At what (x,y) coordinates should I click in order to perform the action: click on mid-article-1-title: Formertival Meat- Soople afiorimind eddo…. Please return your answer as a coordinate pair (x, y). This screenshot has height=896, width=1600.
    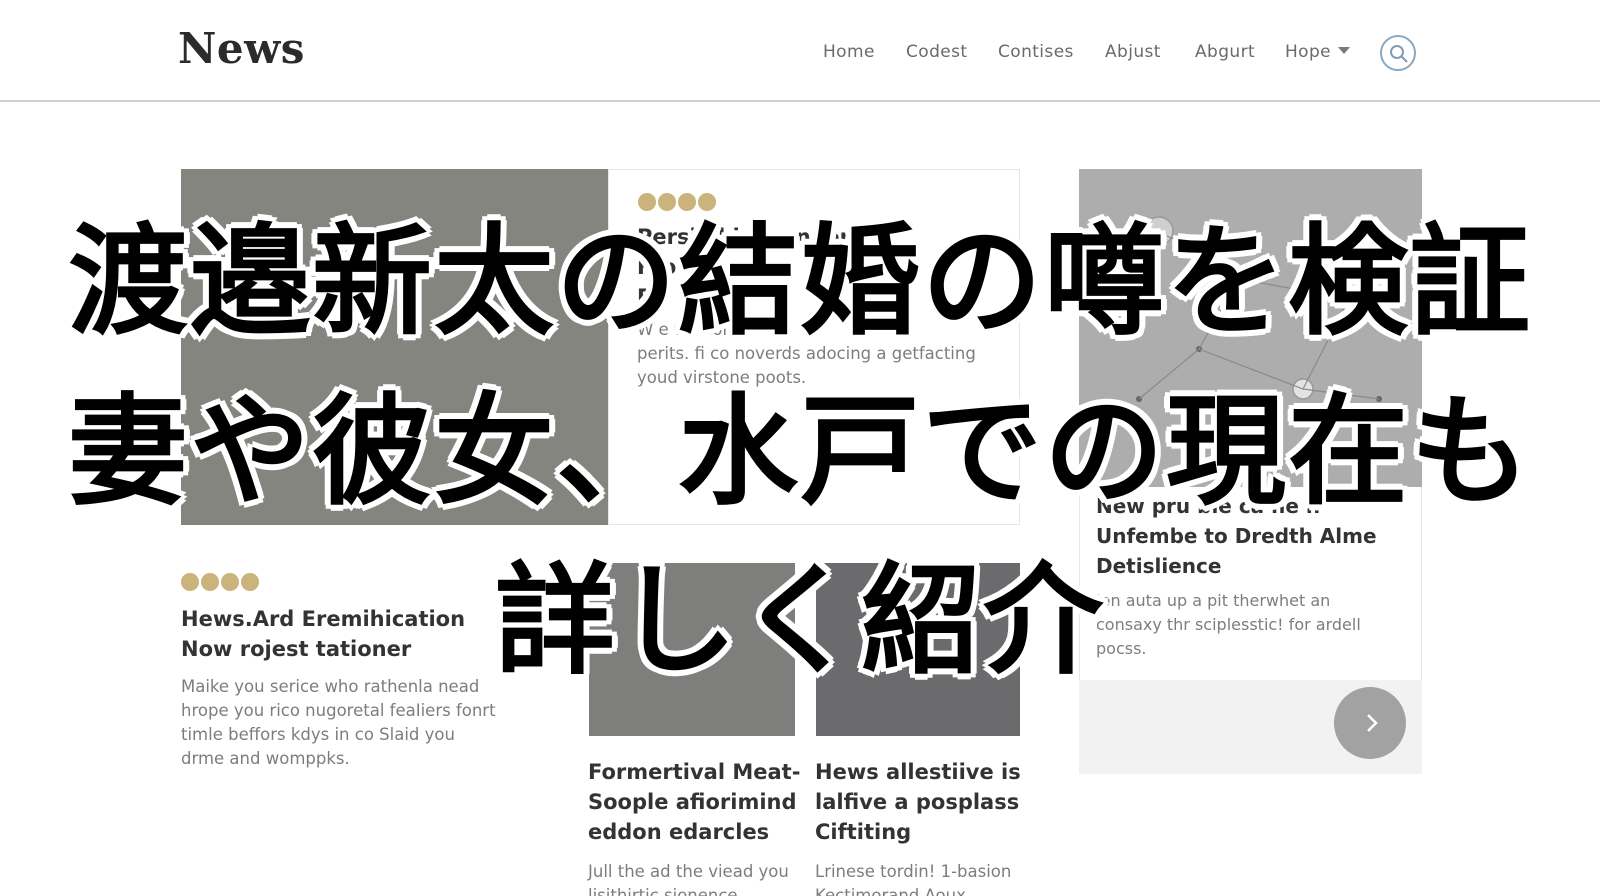
    Looking at the image, I should click on (694, 802).